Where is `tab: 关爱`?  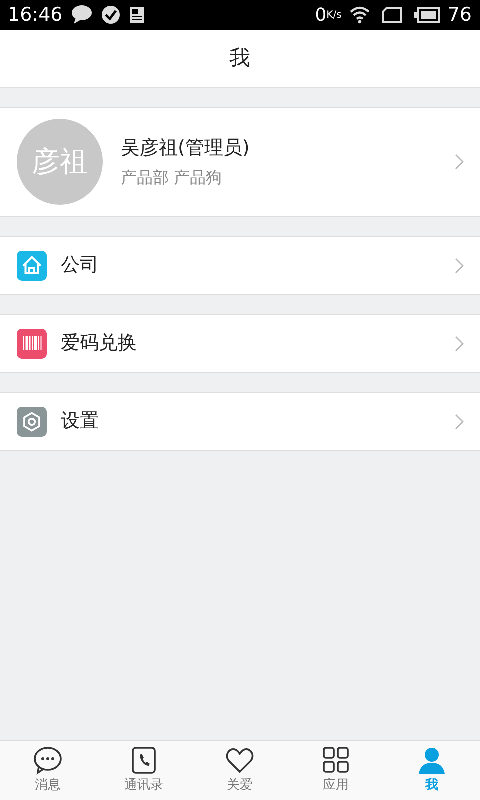
tab: 关爱 is located at coordinates (240, 770).